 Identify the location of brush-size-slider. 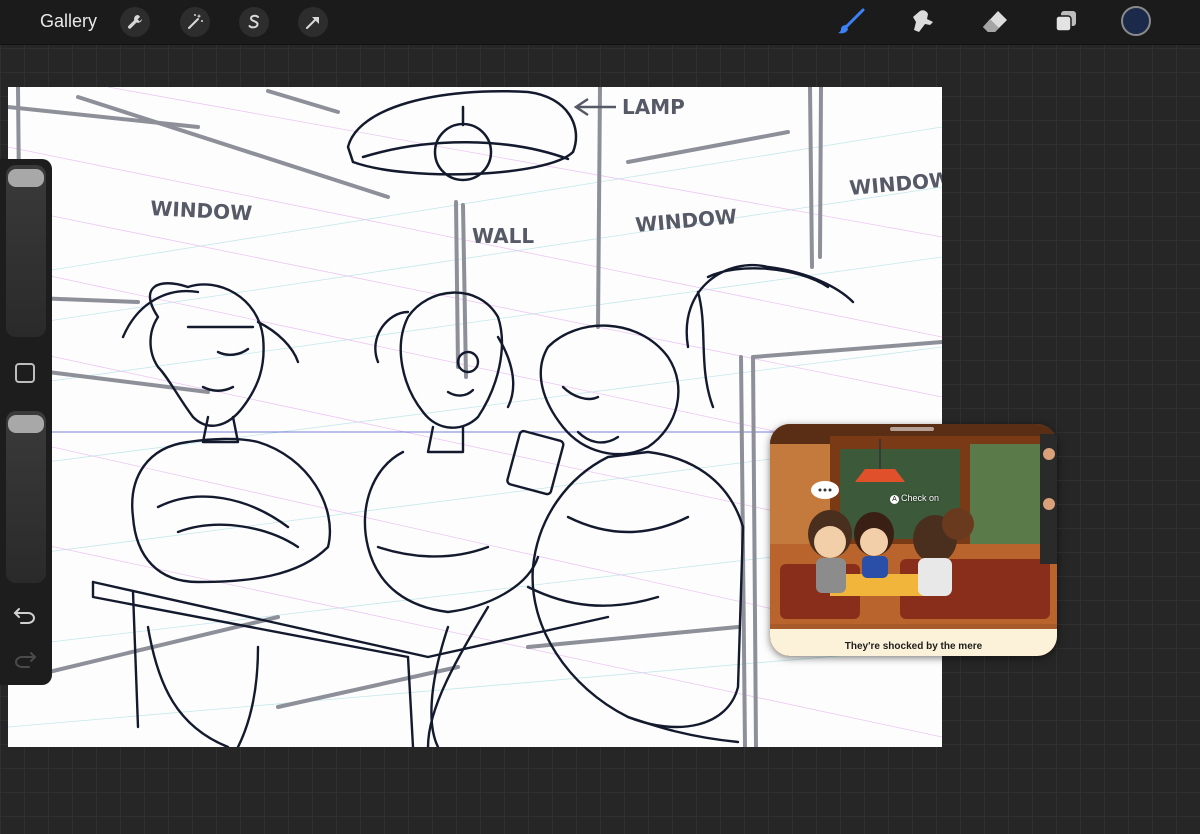
(26, 251).